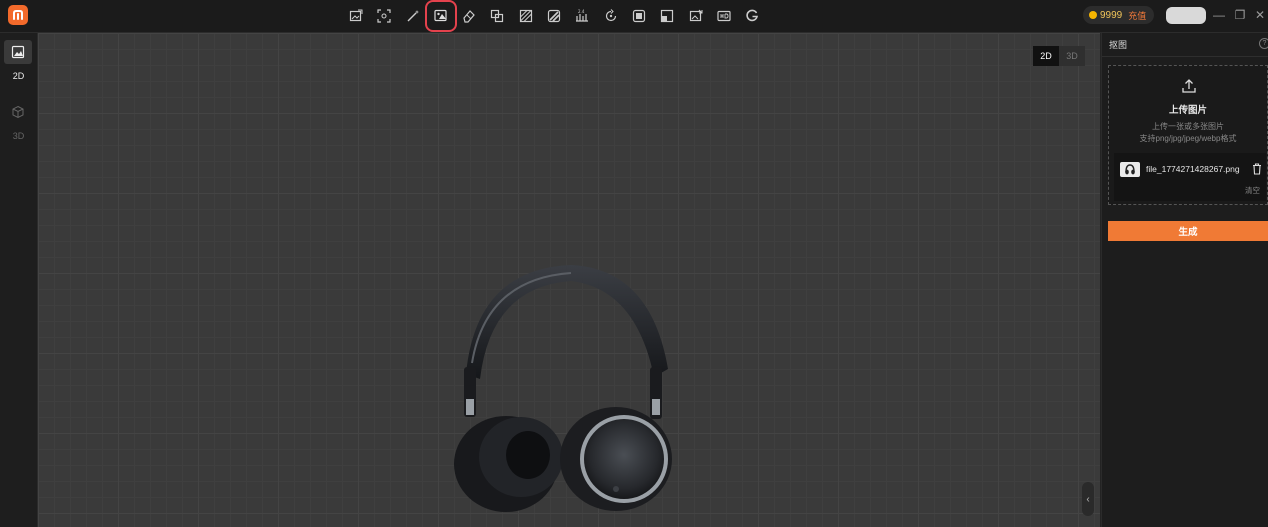 The width and height of the screenshot is (1268, 527). What do you see at coordinates (696, 16) in the screenshot?
I see `image-export-icon` at bounding box center [696, 16].